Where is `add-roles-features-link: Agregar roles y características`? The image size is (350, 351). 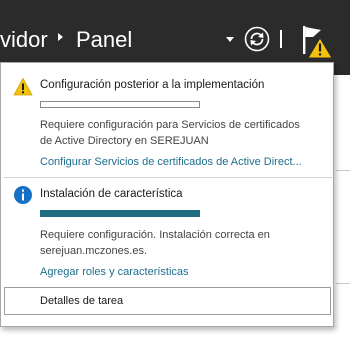
add-roles-features-link: Agregar roles y características is located at coordinates (114, 272).